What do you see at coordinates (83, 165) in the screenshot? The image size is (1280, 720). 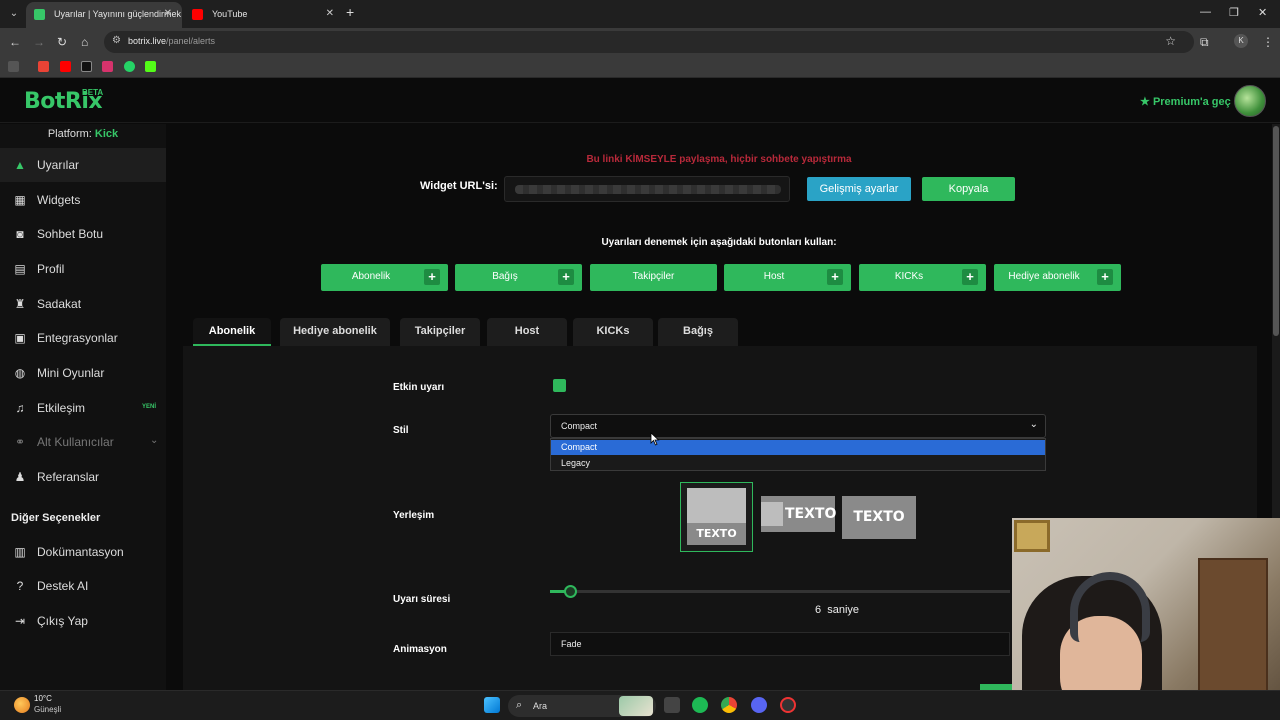 I see `sidebar-item-uyarilar: ▲ Uyarılar` at bounding box center [83, 165].